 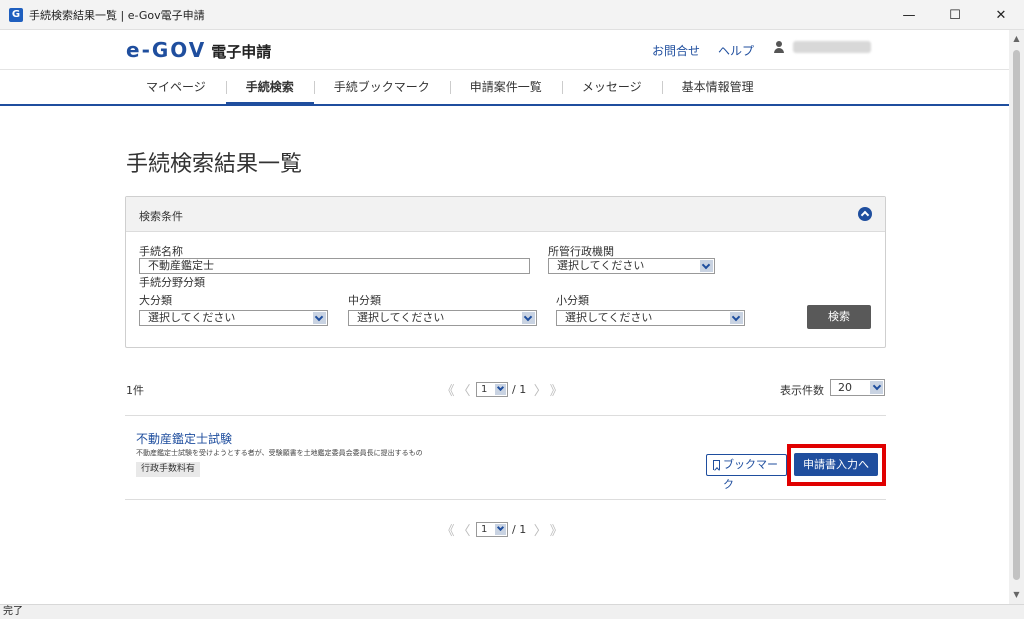 I want to click on search-panel-header: 検索条件, so click(x=505, y=214).